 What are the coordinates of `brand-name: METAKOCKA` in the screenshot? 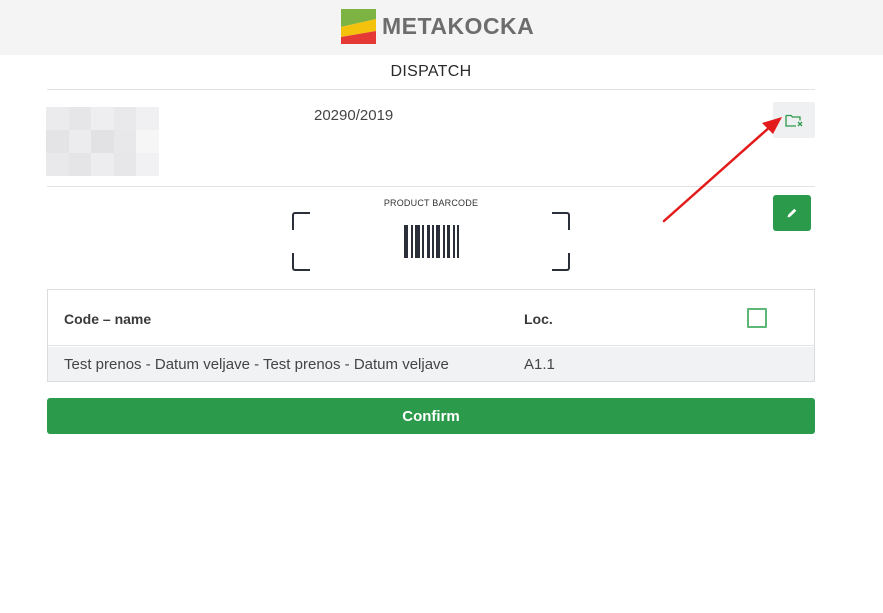 It's located at (458, 25).